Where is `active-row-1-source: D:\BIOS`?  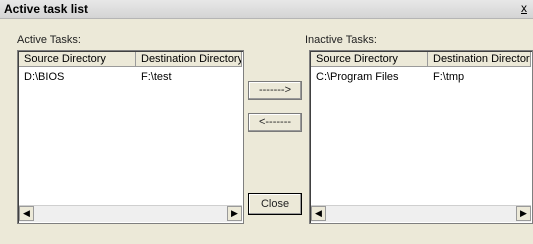
active-row-1-source: D:\BIOS is located at coordinates (78, 77).